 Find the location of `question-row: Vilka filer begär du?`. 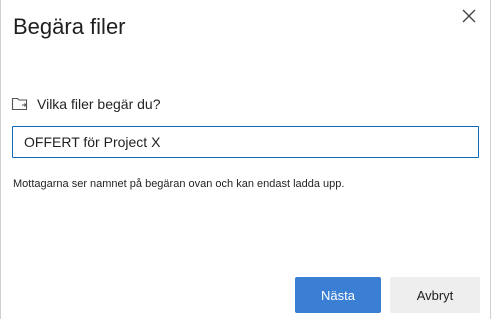

question-row: Vilka filer begär du? is located at coordinates (85, 104).